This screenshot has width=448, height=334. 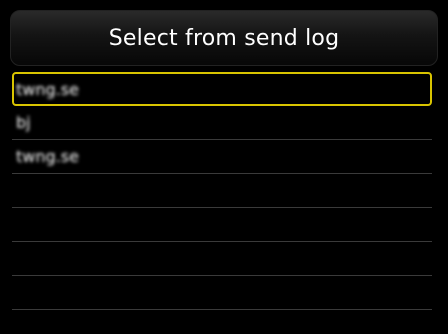 What do you see at coordinates (222, 123) in the screenshot?
I see `send-log-item: bj` at bounding box center [222, 123].